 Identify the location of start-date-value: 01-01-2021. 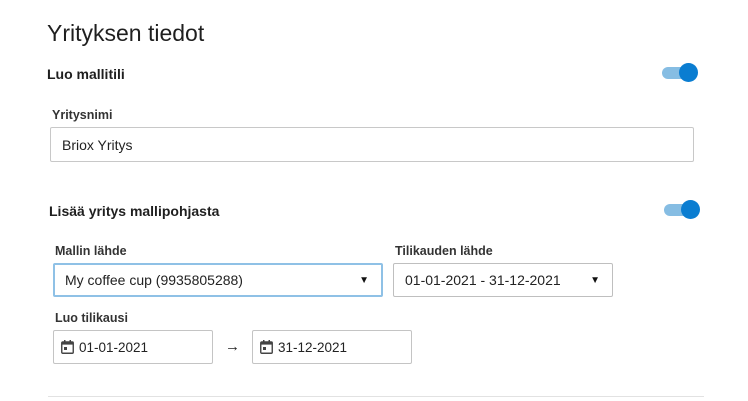
(114, 347).